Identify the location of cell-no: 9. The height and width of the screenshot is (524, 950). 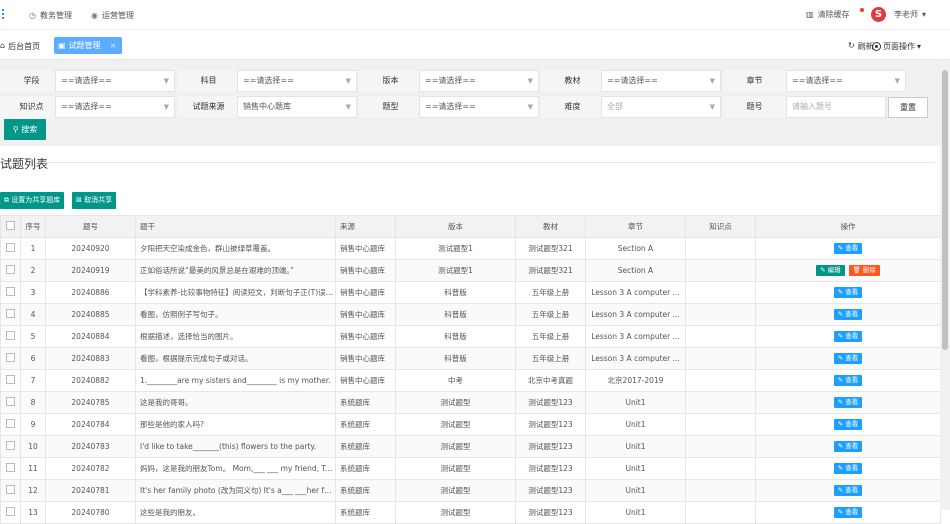
(33, 424).